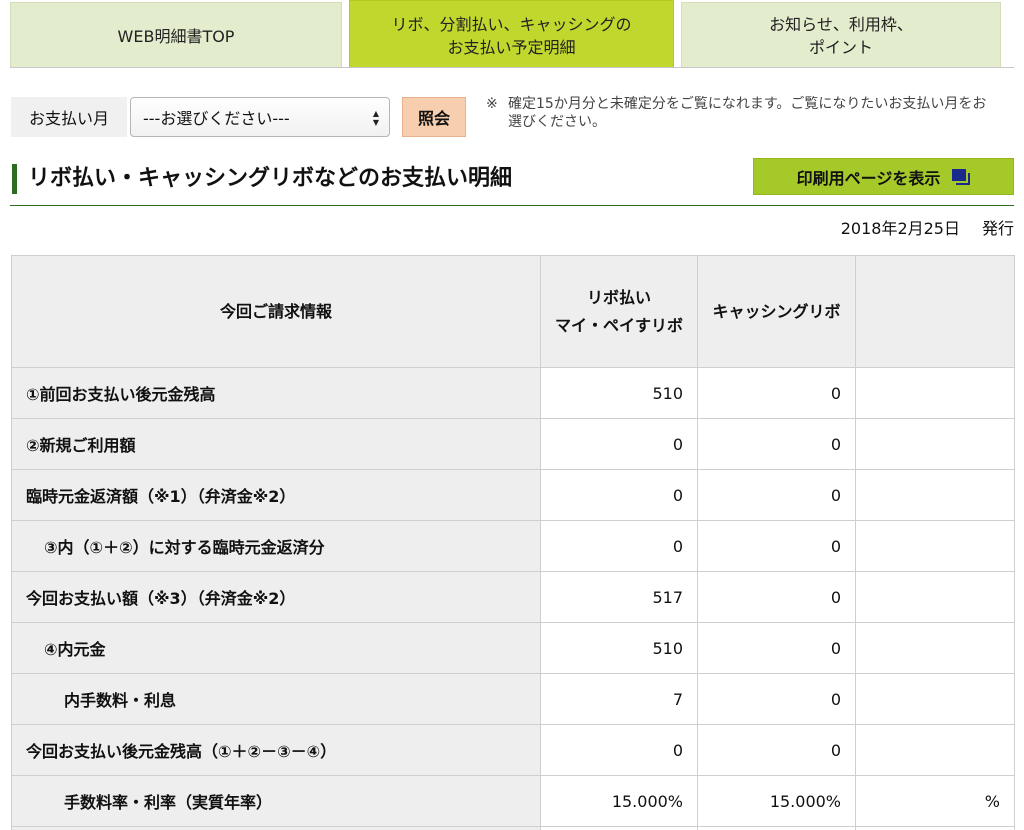  I want to click on table-row-partial, so click(513, 828).